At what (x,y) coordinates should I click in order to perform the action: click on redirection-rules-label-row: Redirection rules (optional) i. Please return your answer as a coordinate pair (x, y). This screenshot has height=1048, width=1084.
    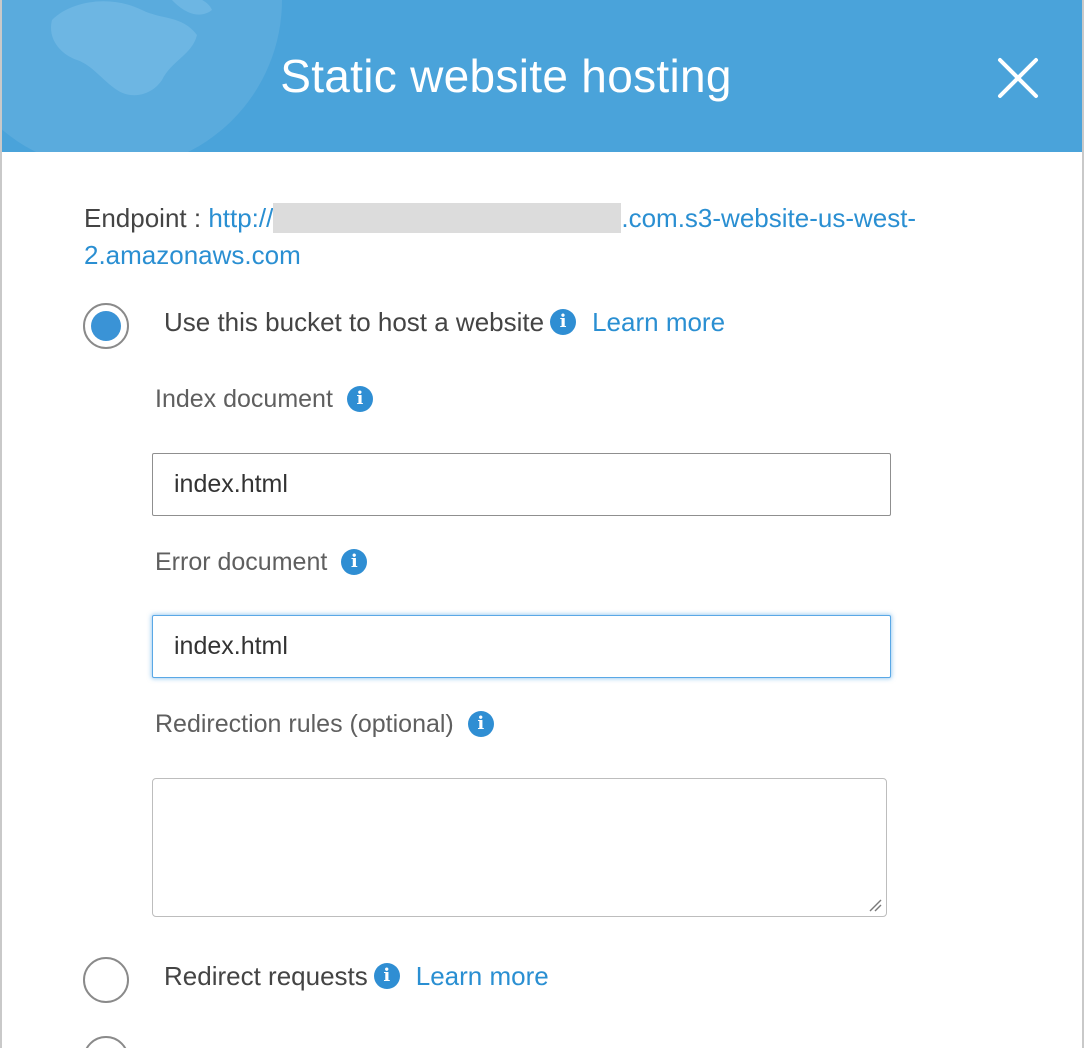
    Looking at the image, I should click on (324, 724).